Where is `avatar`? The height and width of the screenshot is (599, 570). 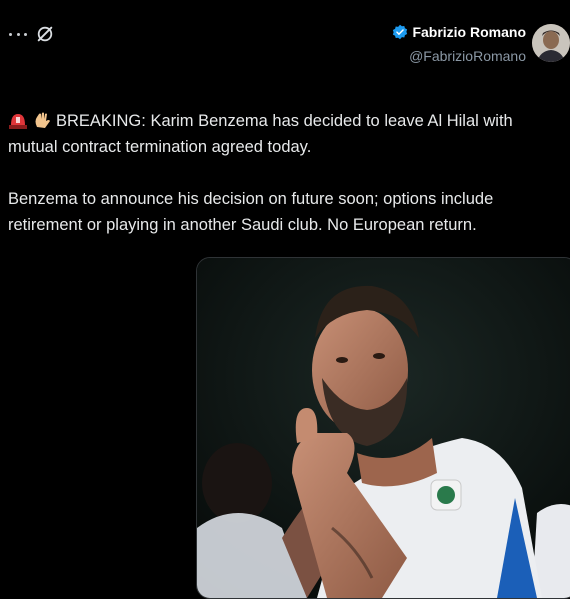 avatar is located at coordinates (551, 43).